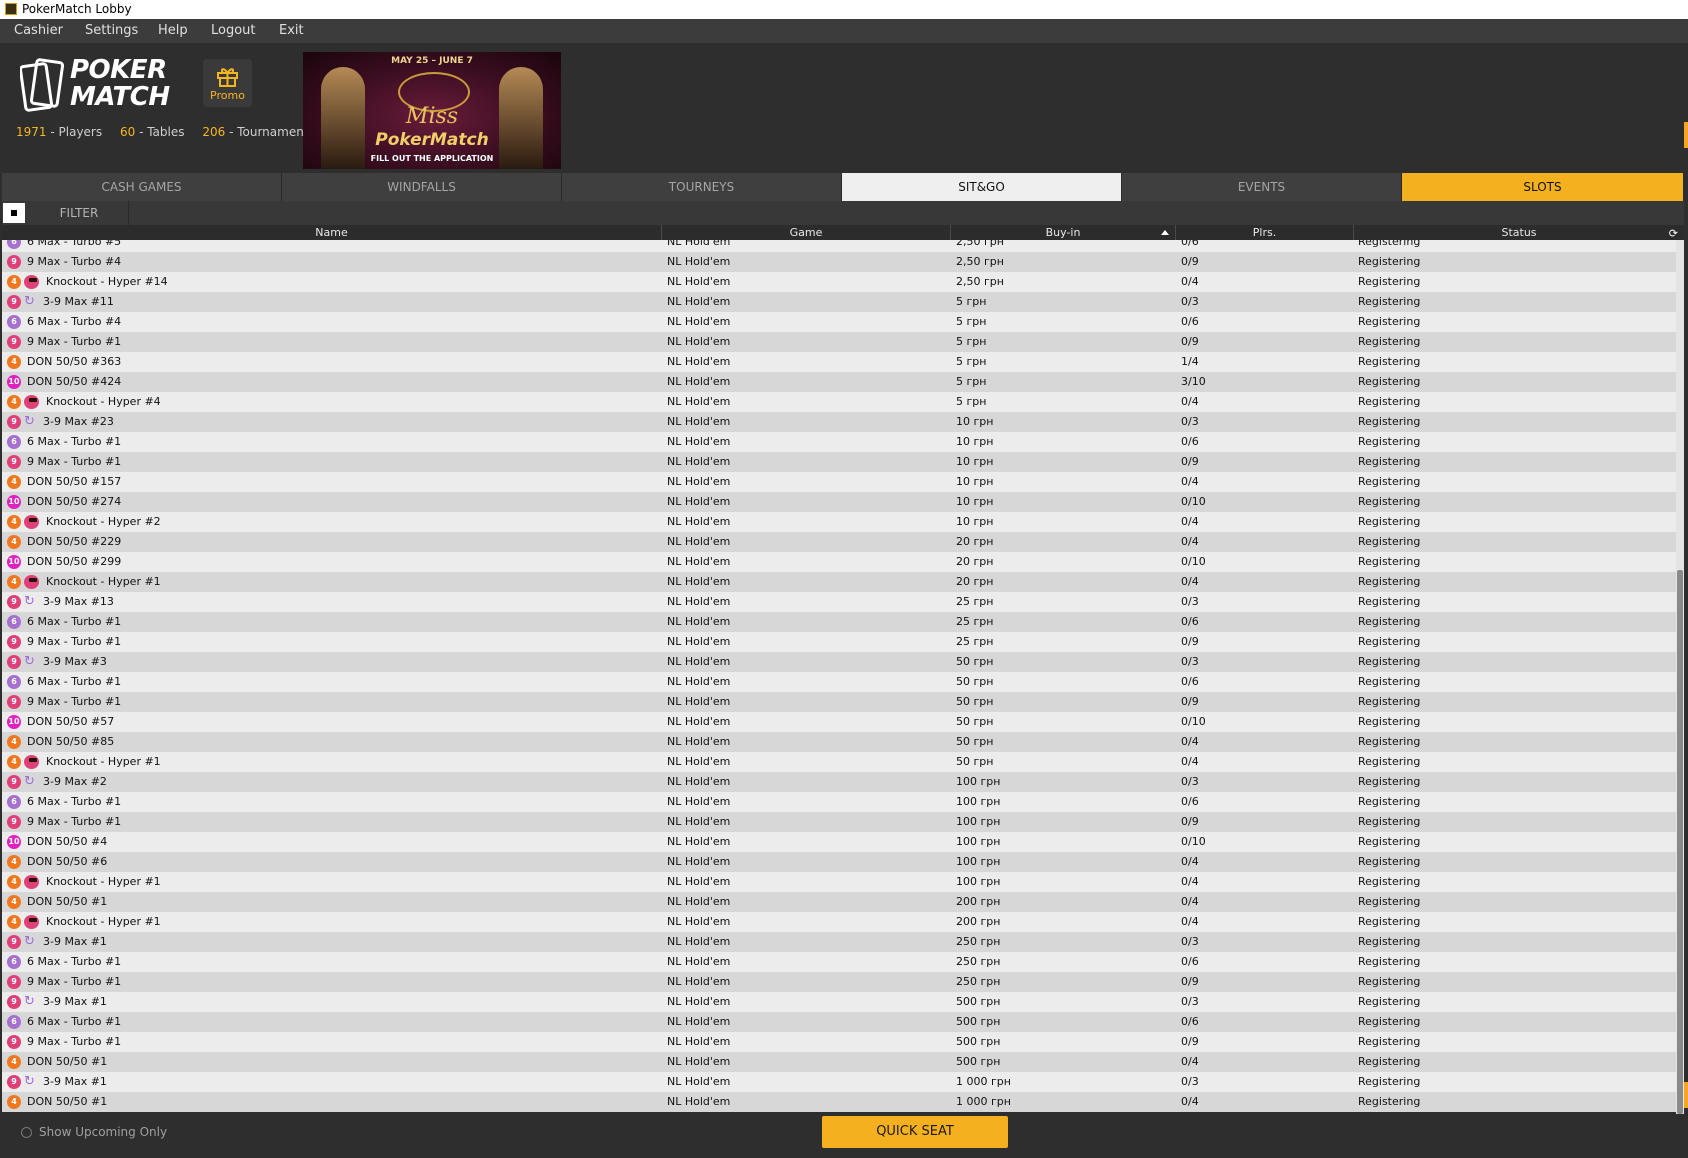 This screenshot has height=1158, width=1688. Describe the element at coordinates (978, 1061) in the screenshot. I see `buy-in: 500 грн` at that location.